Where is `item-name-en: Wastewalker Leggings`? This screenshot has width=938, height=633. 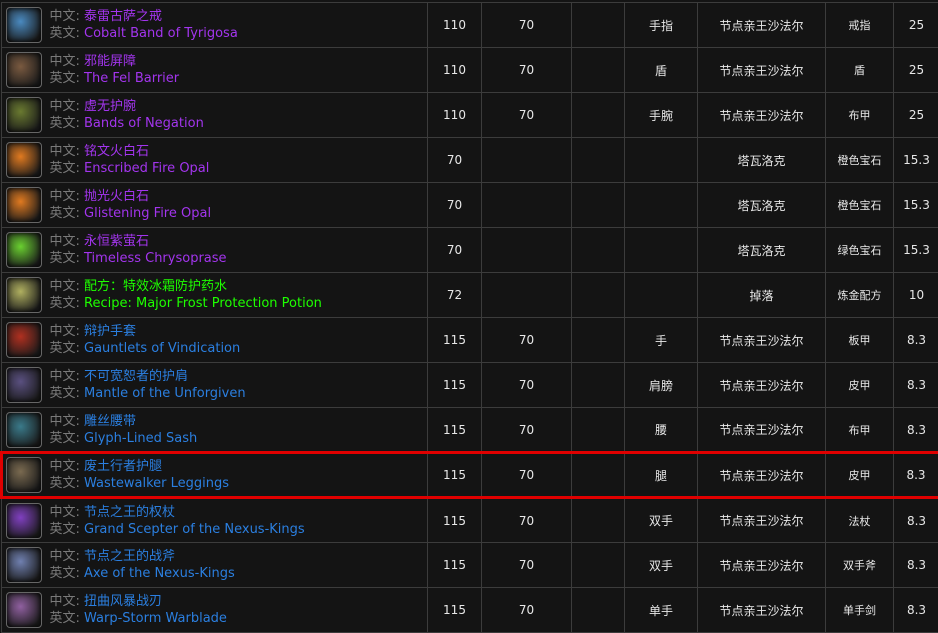 item-name-en: Wastewalker Leggings is located at coordinates (156, 483).